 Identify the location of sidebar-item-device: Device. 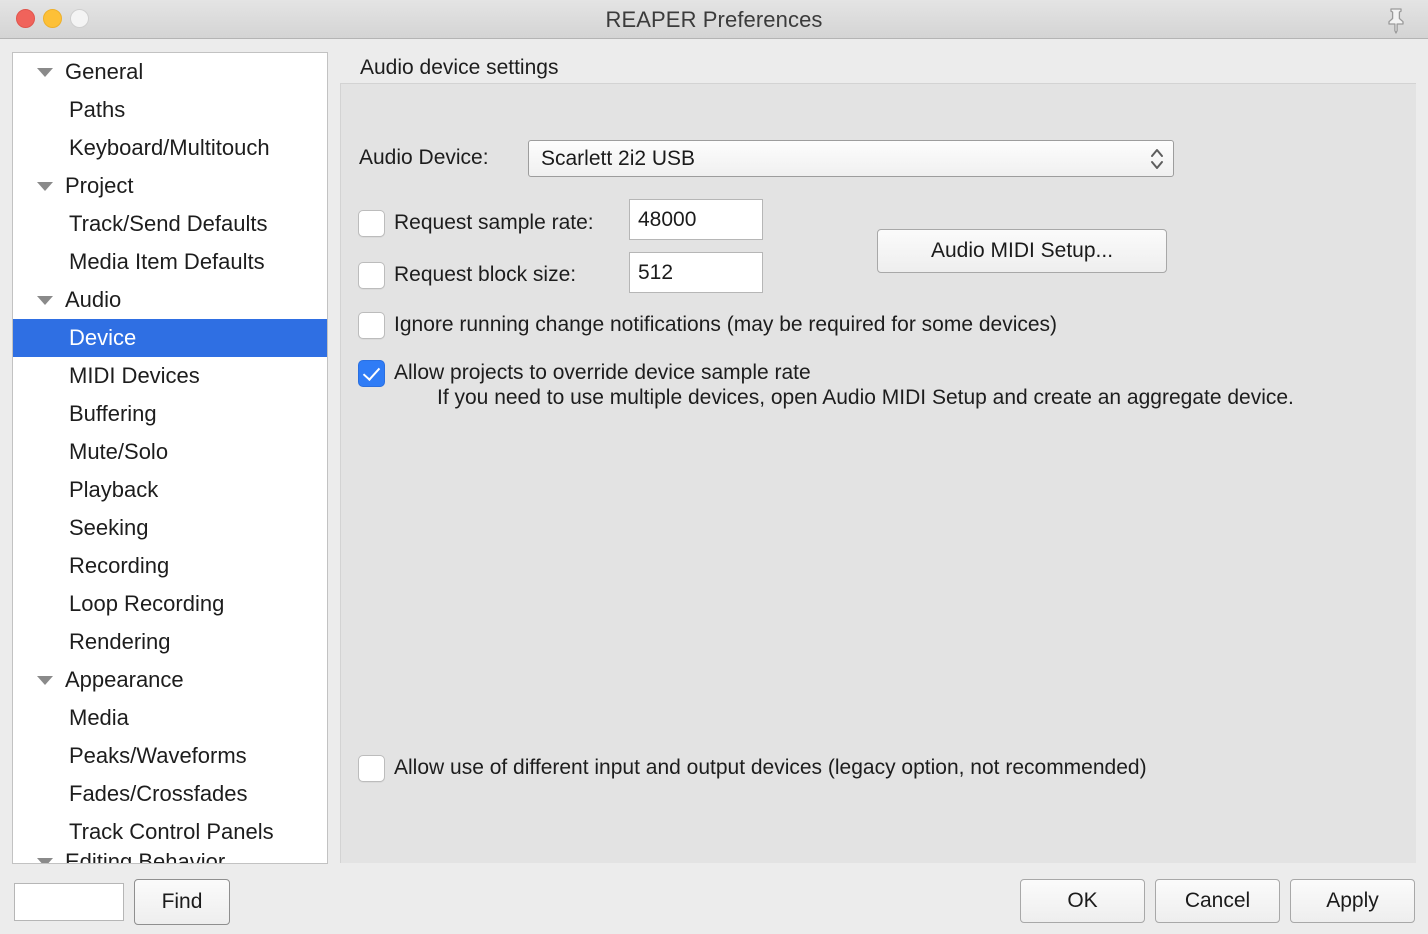
(170, 338).